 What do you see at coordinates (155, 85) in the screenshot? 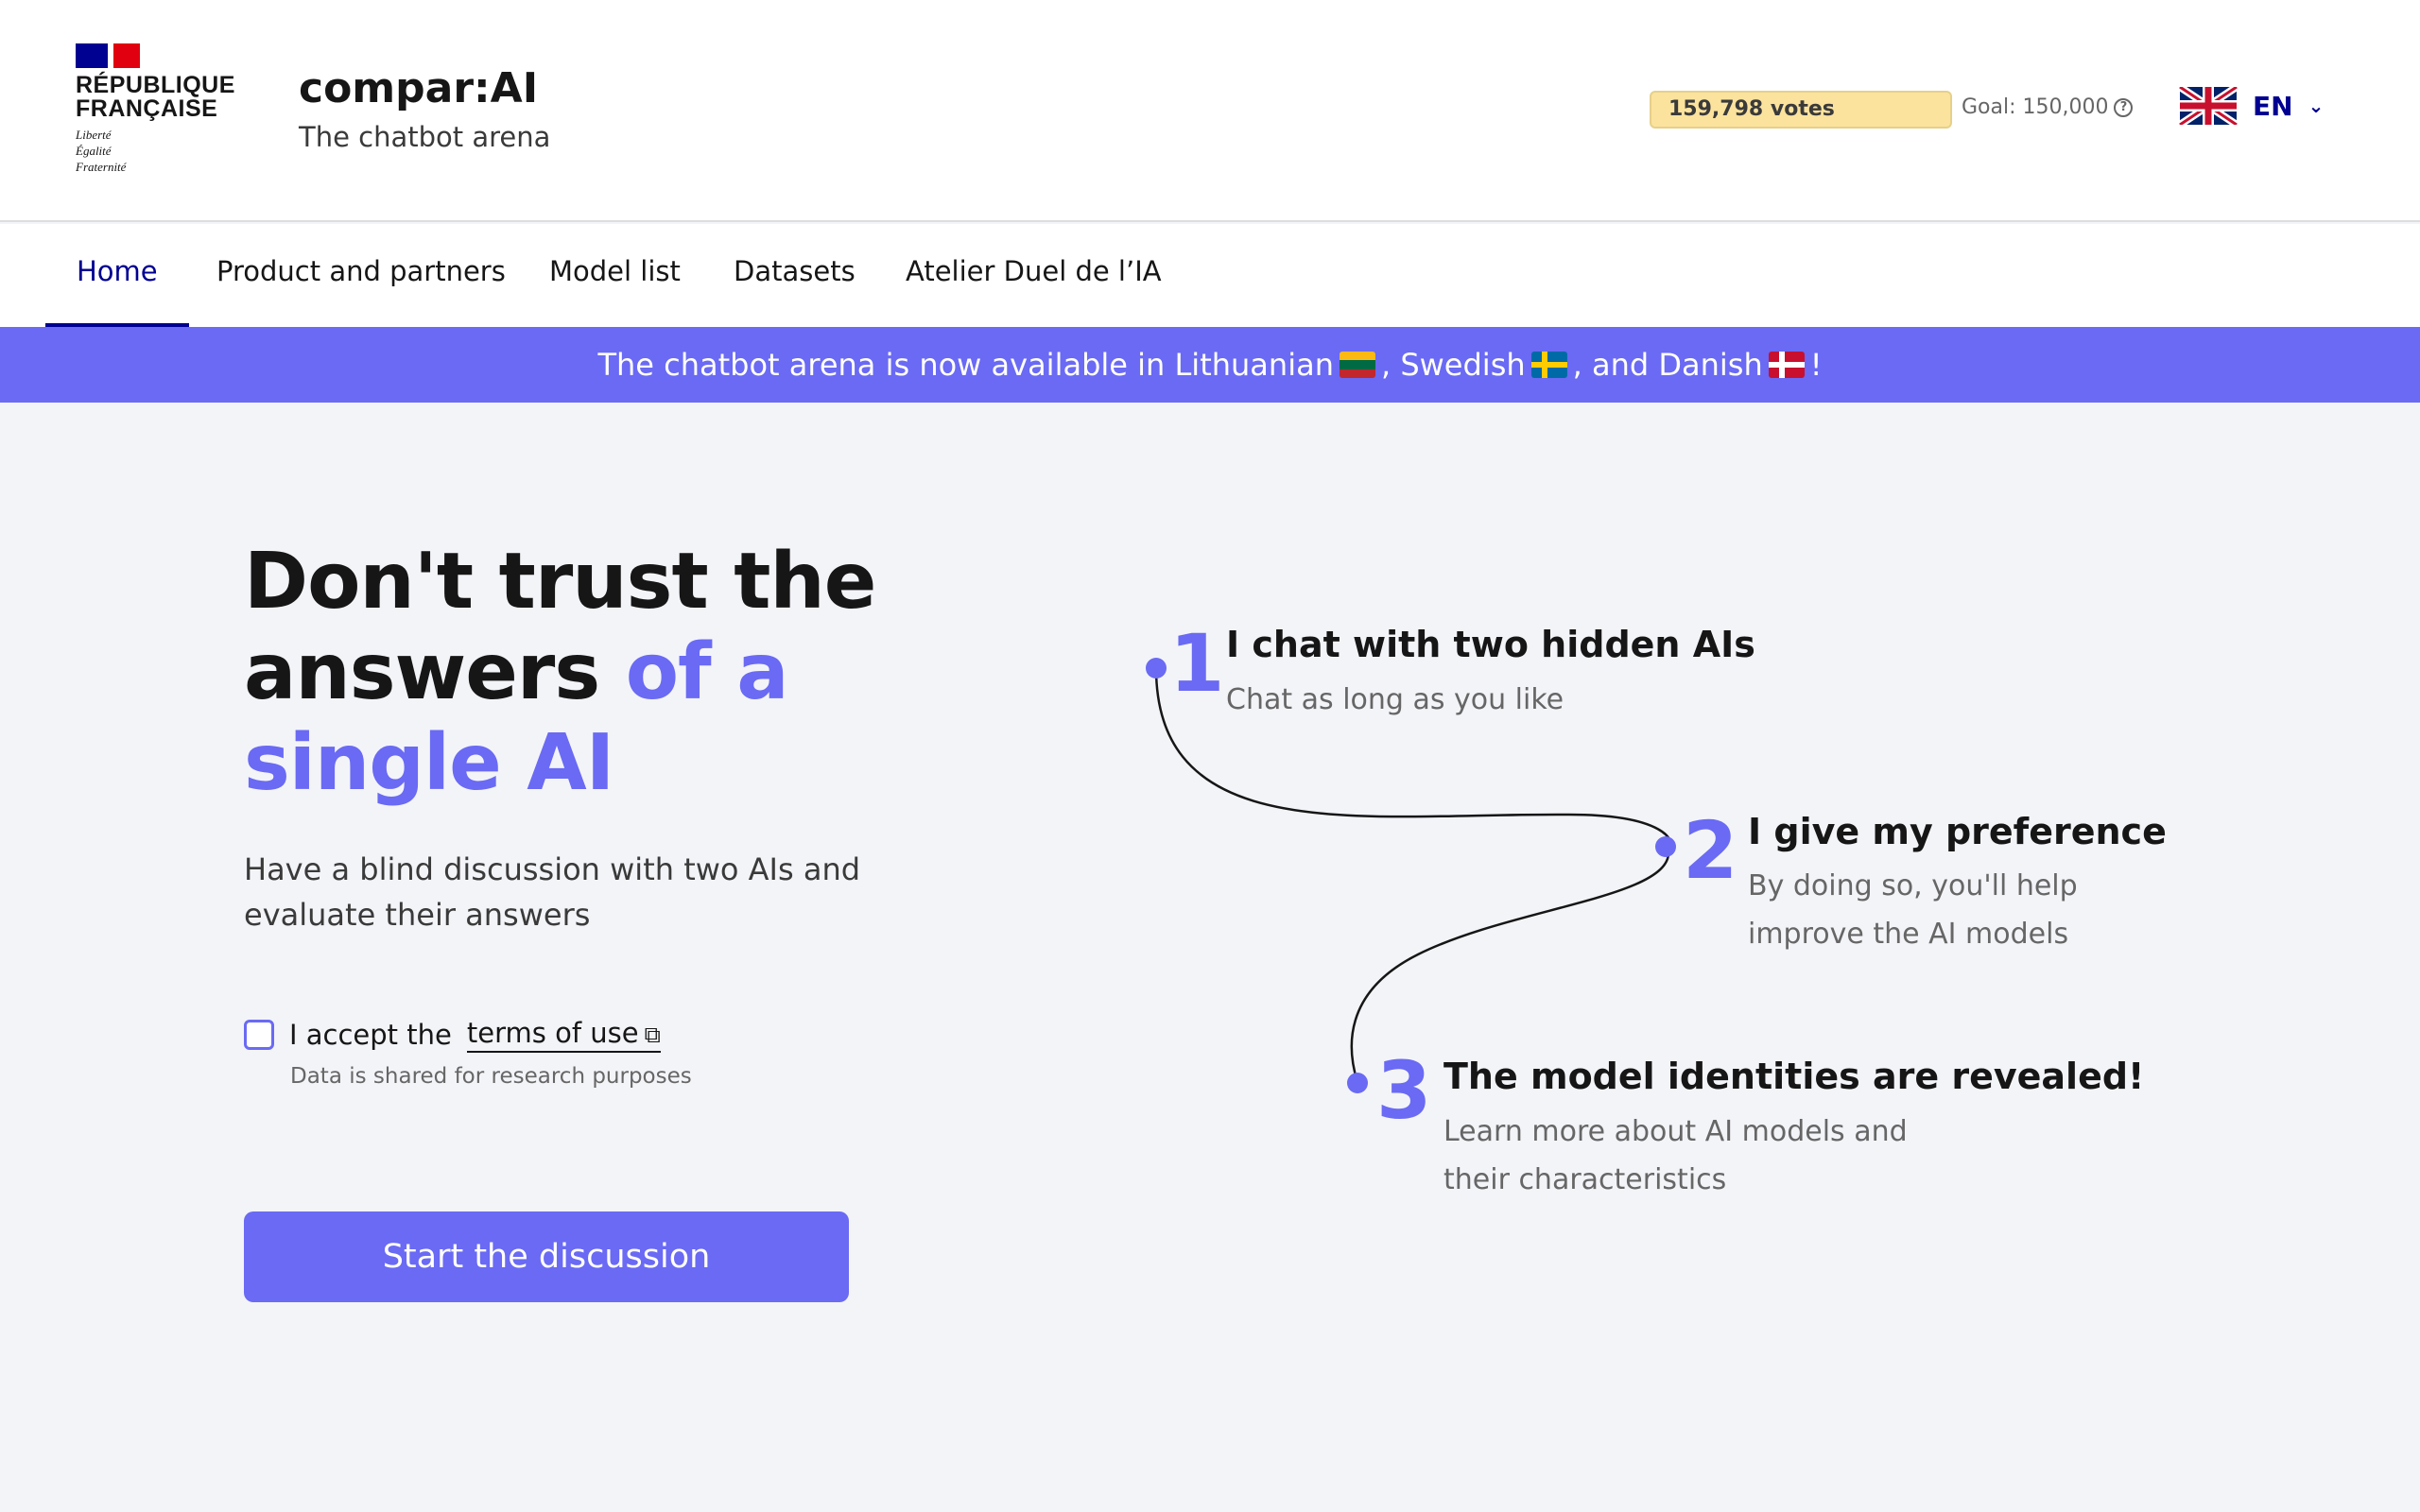
I see `gov-name-line1: RÉPUBLIQUE` at bounding box center [155, 85].